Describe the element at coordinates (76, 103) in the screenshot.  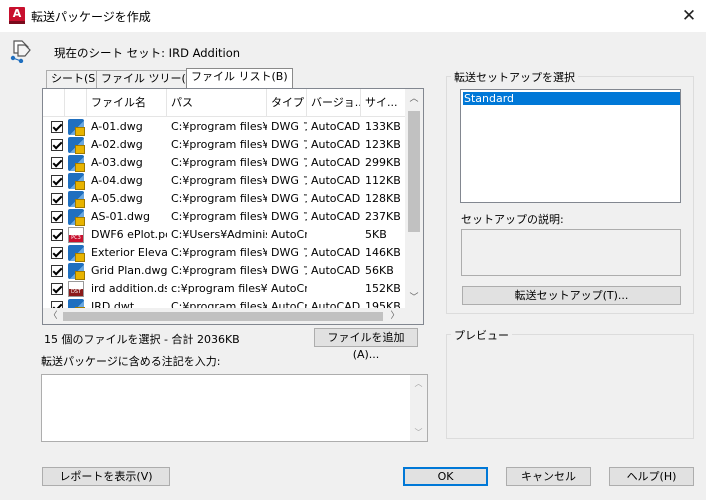
I see `header-icon-column` at that location.